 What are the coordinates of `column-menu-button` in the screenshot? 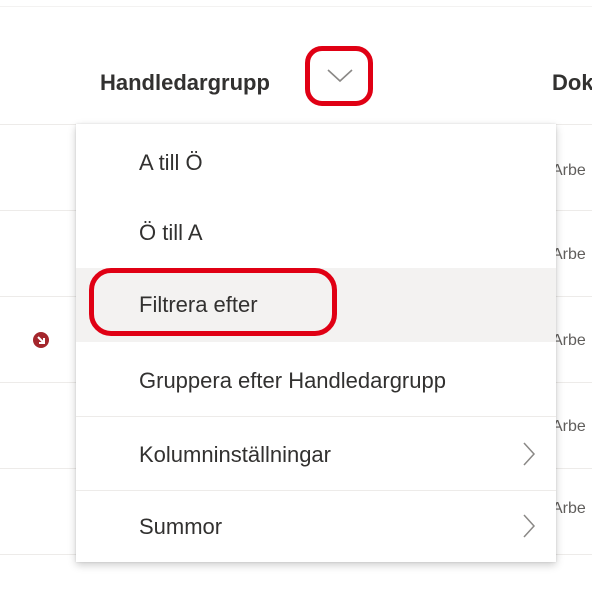 It's located at (339, 76).